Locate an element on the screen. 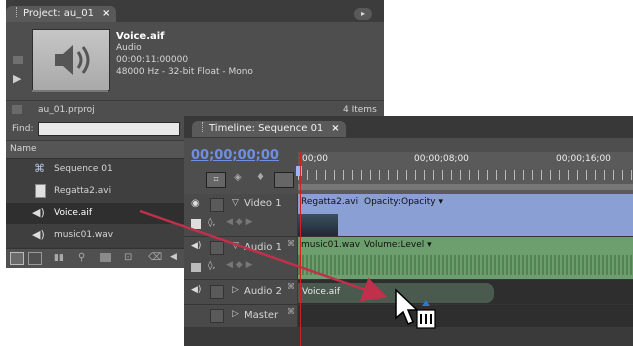 Image resolution: width=633 pixels, height=346 pixels. video-clip-effect: Opacity:Opacity ▾ is located at coordinates (403, 202).